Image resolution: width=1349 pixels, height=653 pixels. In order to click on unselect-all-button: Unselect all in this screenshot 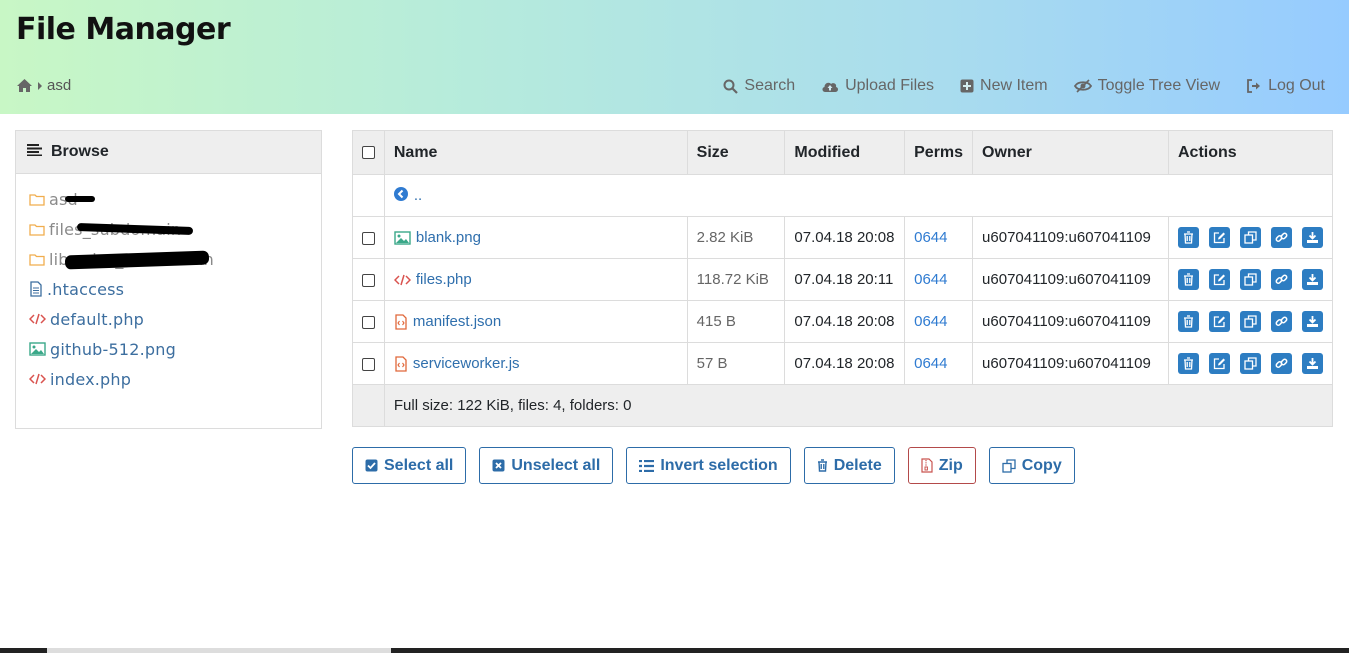, I will do `click(546, 465)`.